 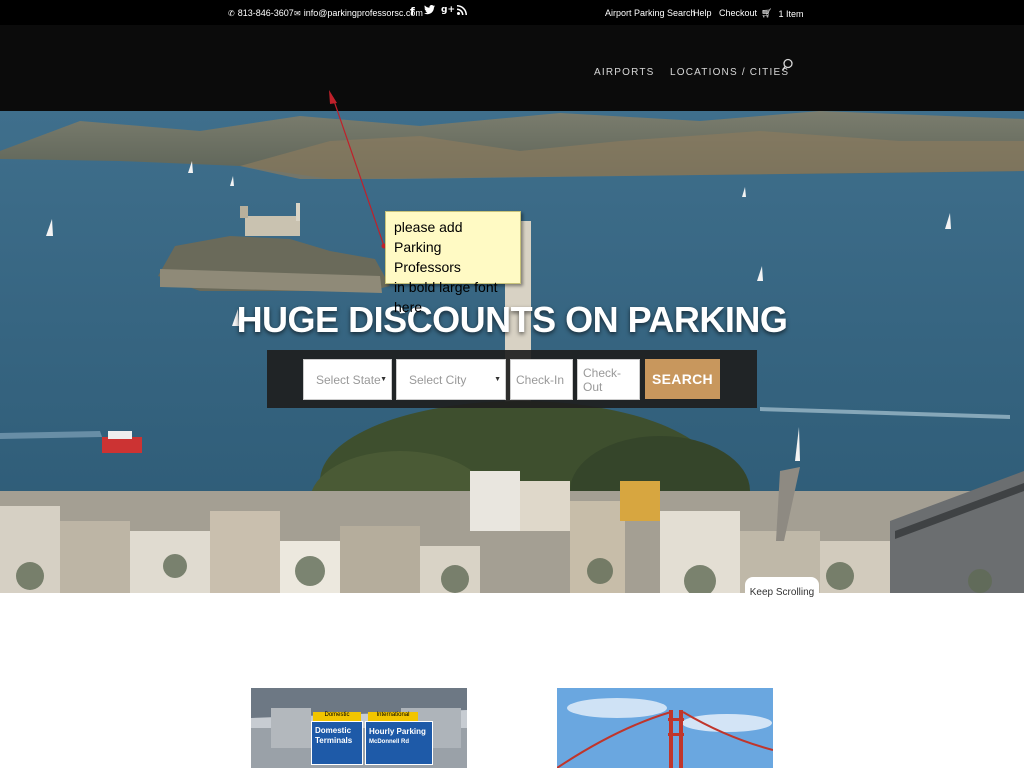 I want to click on email-address: info@parkingprofessorsc.com, so click(x=363, y=13).